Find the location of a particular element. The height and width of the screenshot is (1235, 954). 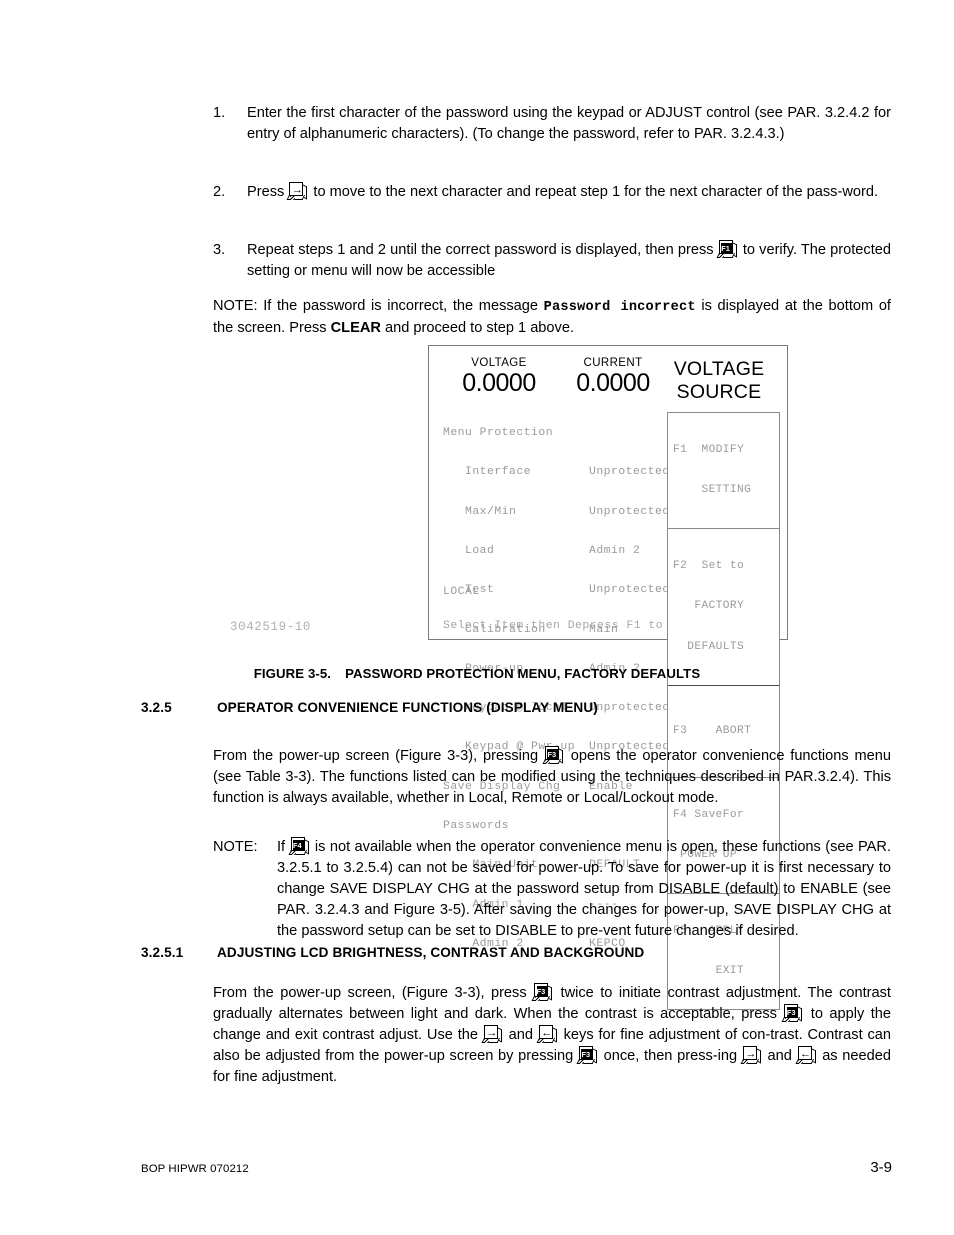

softkey-f2-line1: F2 Set to is located at coordinates (709, 566).